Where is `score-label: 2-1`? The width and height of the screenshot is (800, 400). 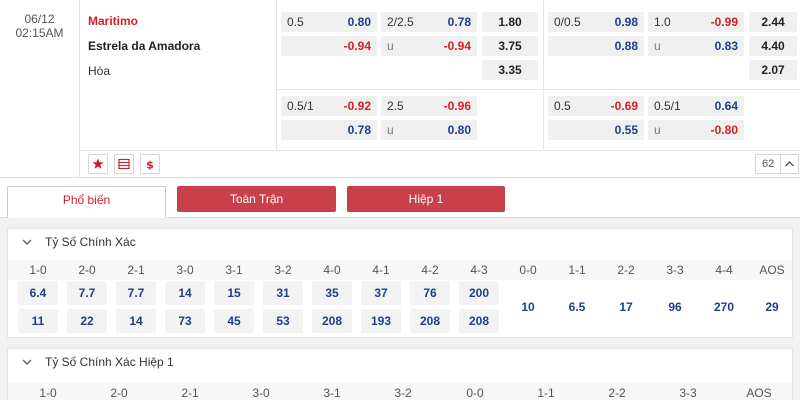
score-label: 2-1 is located at coordinates (136, 270).